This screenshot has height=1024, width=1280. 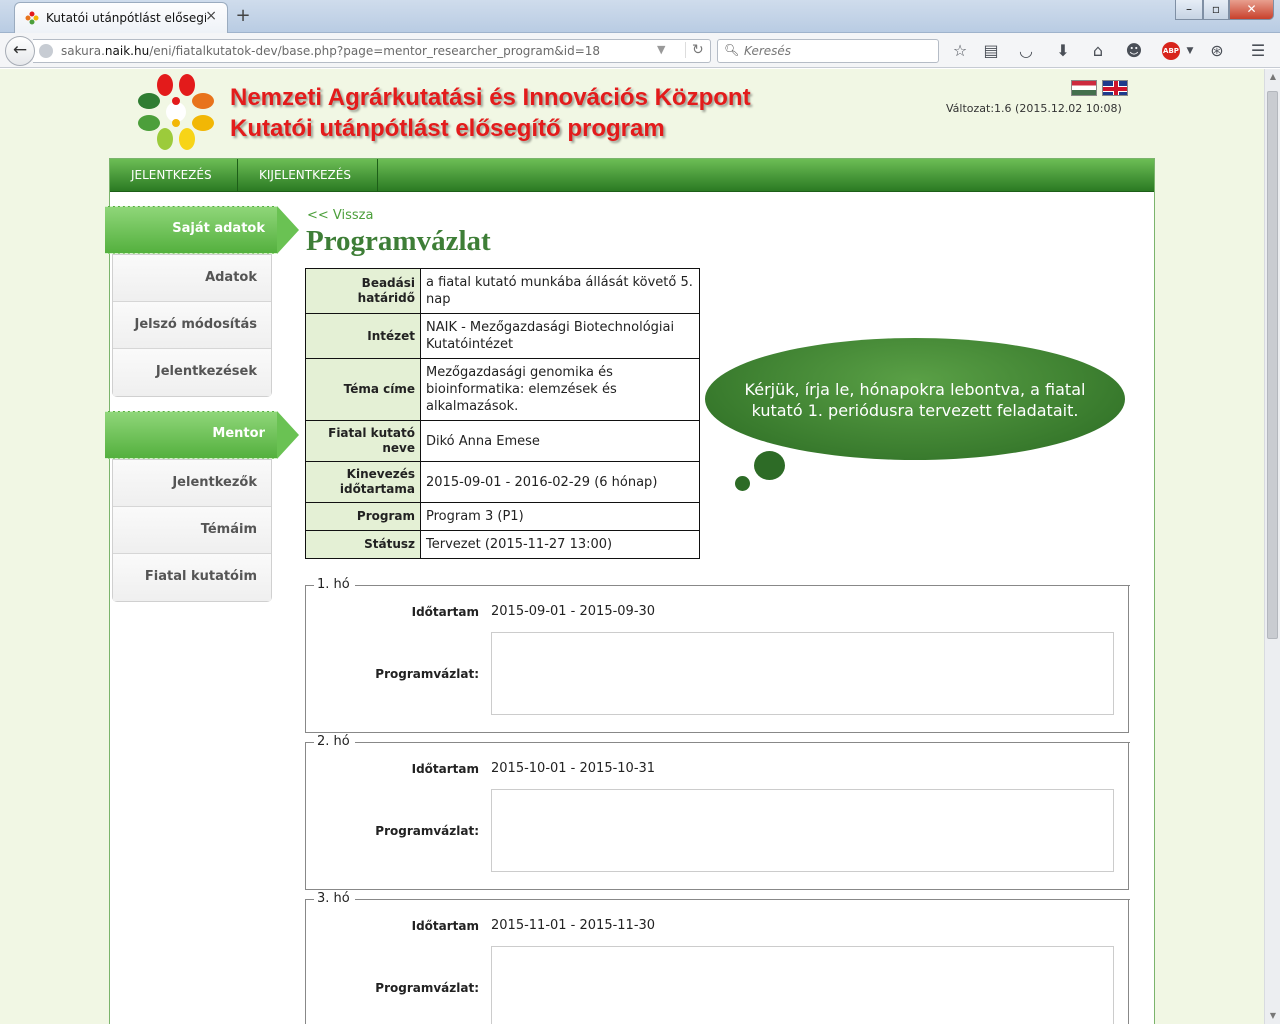 What do you see at coordinates (1034, 108) in the screenshot?
I see `version-info: Változat:1.6 (2015.12.02 10:08)` at bounding box center [1034, 108].